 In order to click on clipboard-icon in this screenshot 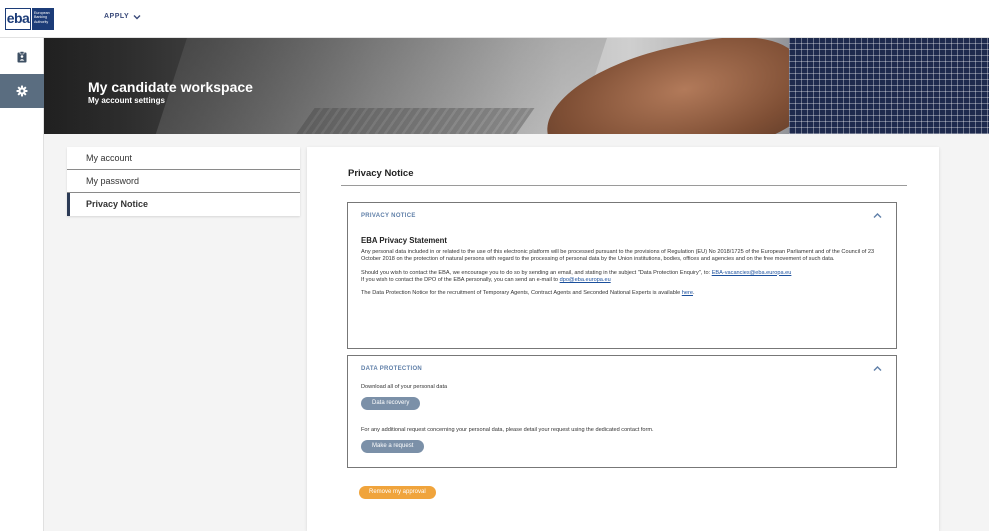, I will do `click(22, 57)`.